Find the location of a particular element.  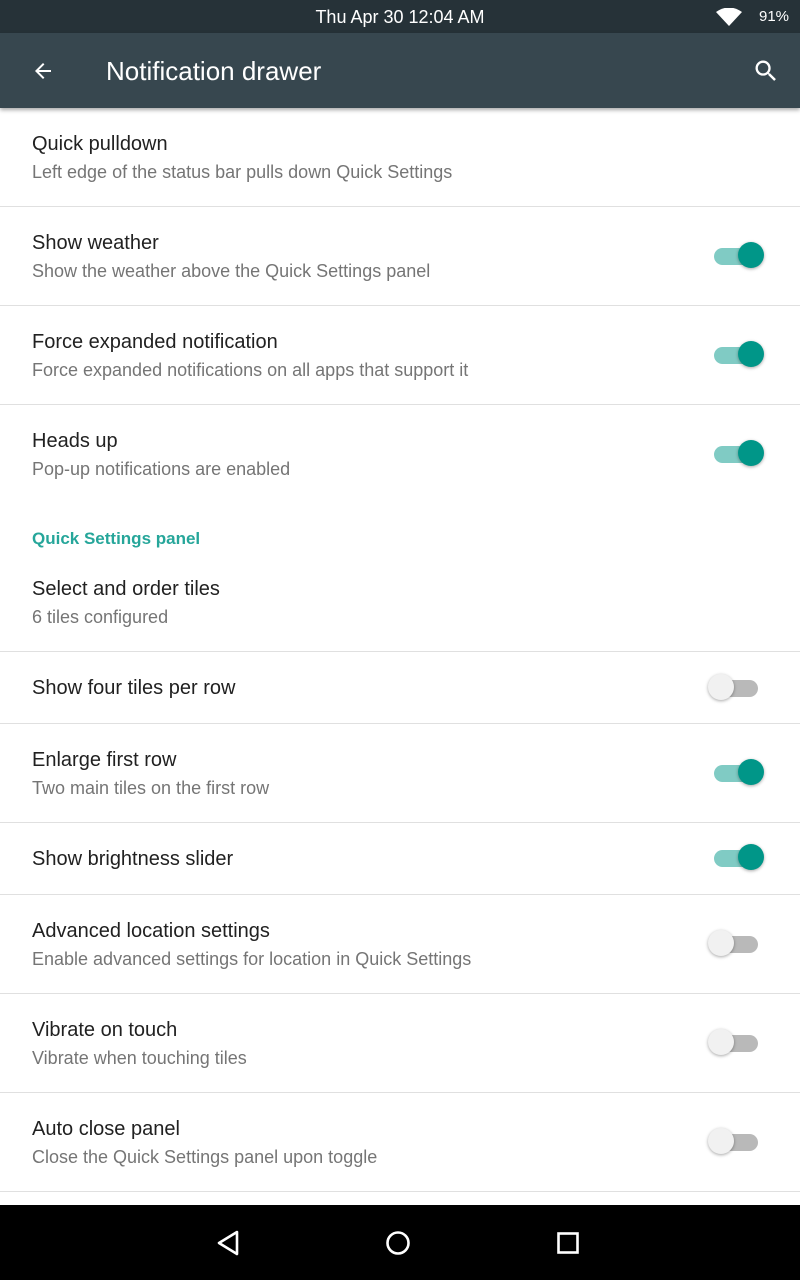

nav-home-button is located at coordinates (398, 1243).